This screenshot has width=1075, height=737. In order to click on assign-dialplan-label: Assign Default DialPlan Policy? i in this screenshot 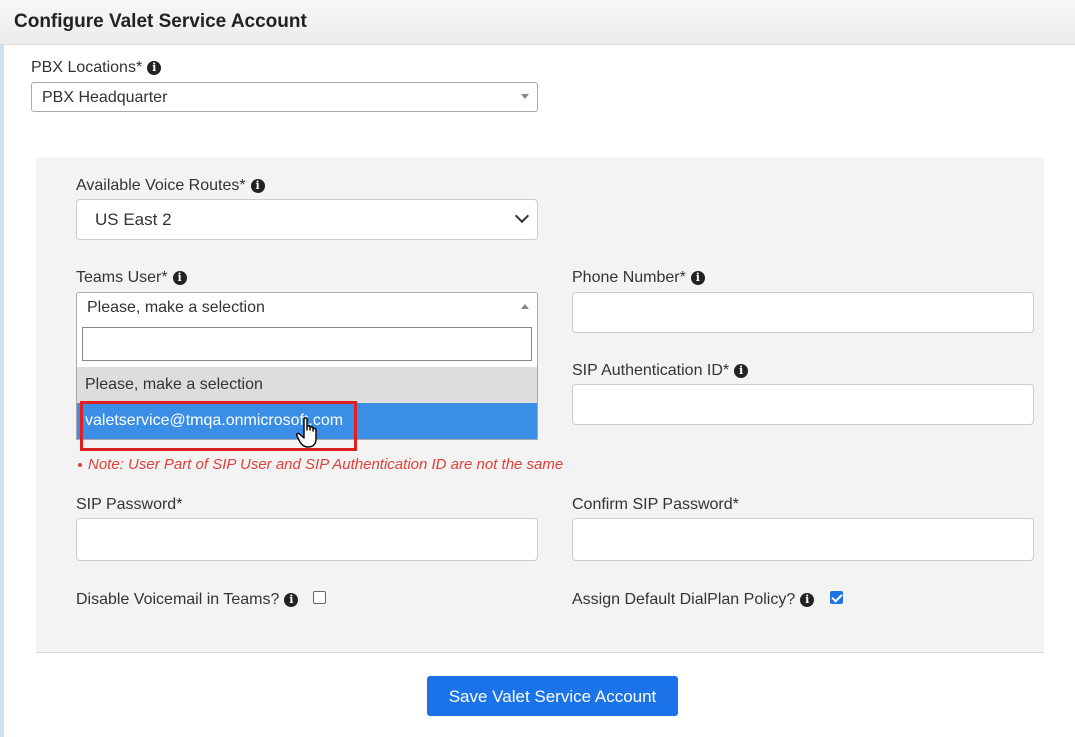, I will do `click(693, 600)`.